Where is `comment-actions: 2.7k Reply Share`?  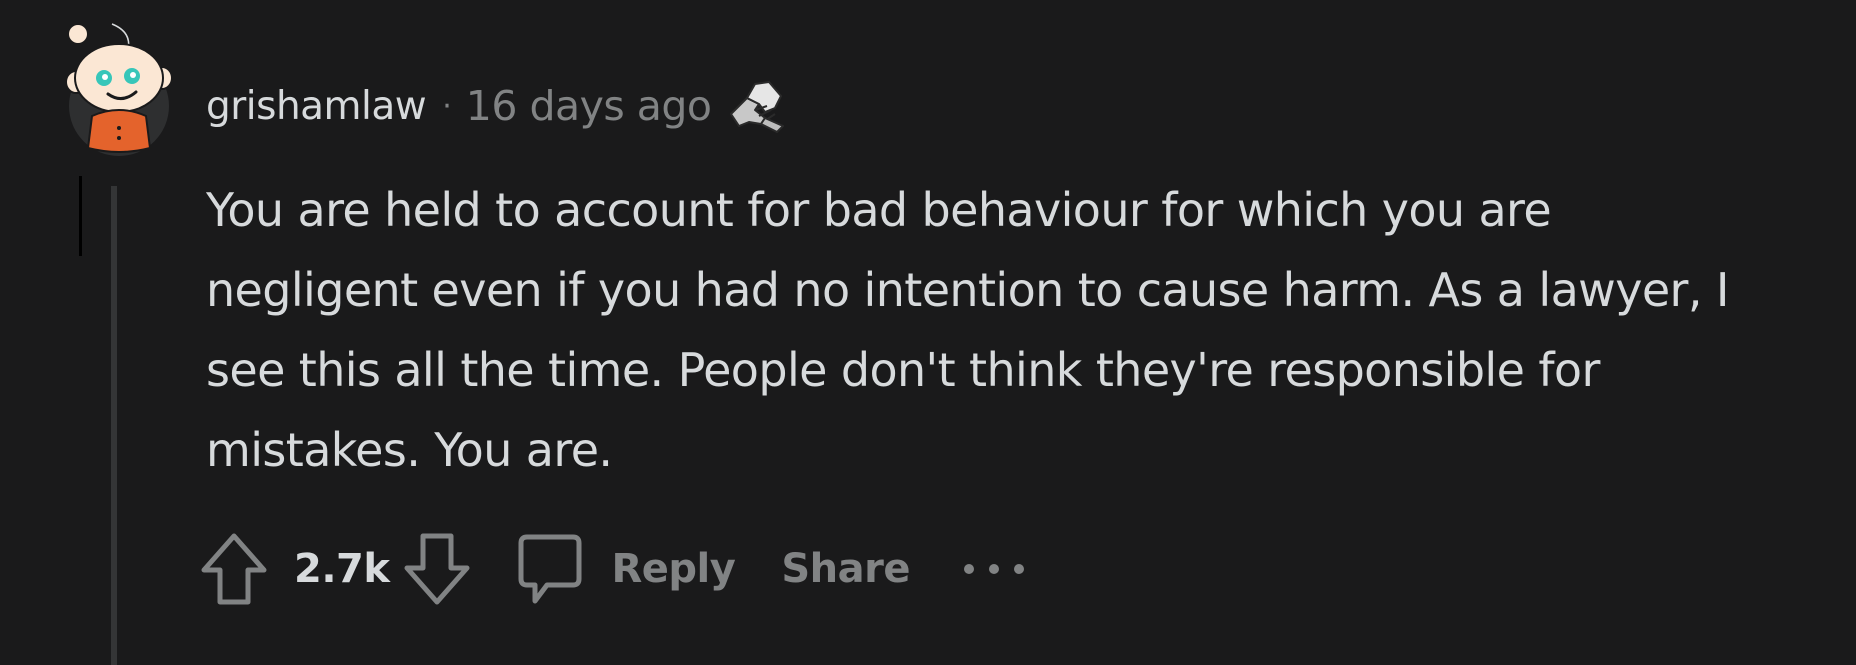
comment-actions: 2.7k Reply Share is located at coordinates (612, 569).